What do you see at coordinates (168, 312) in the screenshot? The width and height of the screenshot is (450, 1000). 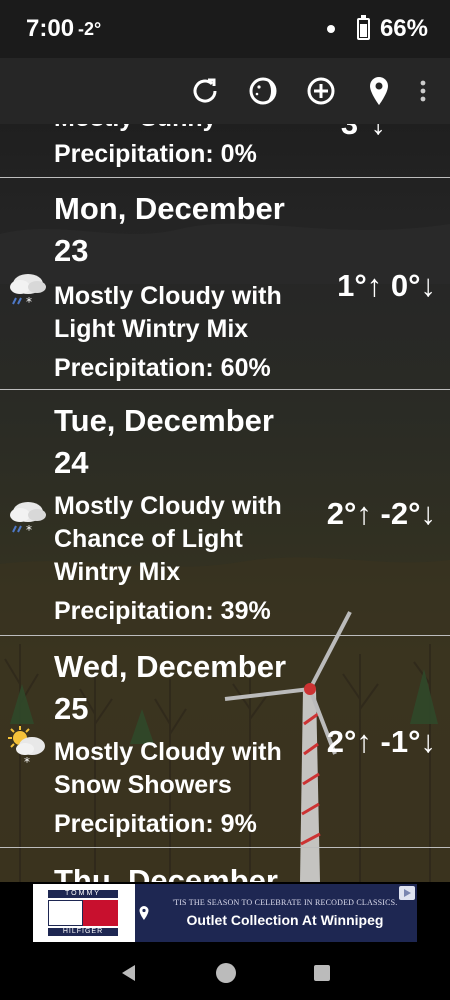 I see `day-condition: Mostly Cloudy with Light Wintry Mix` at bounding box center [168, 312].